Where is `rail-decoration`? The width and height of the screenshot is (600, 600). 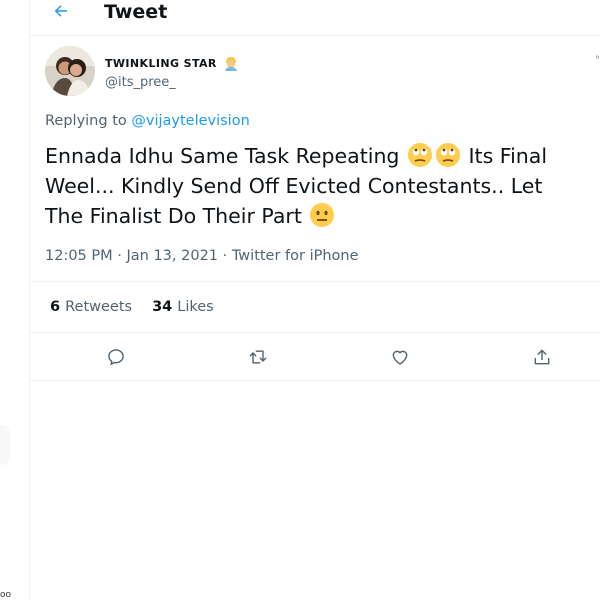
rail-decoration is located at coordinates (5, 445).